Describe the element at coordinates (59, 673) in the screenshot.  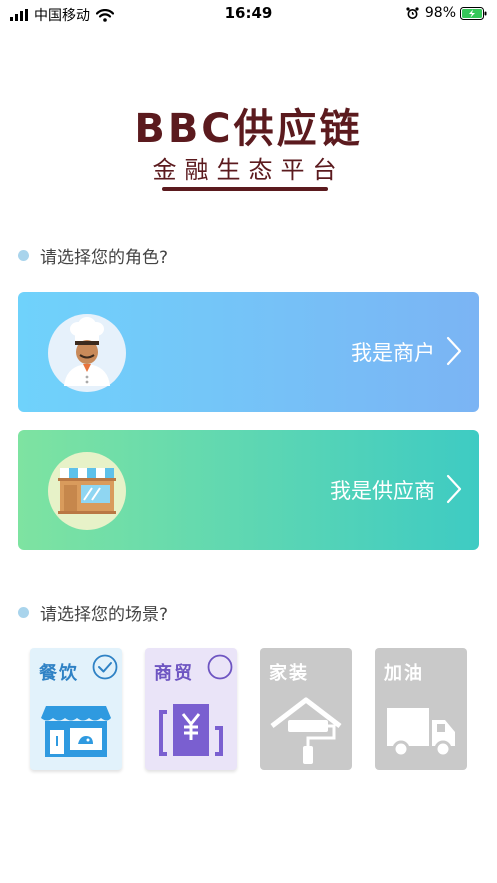
I see `scene-label-dining: 餐饮` at that location.